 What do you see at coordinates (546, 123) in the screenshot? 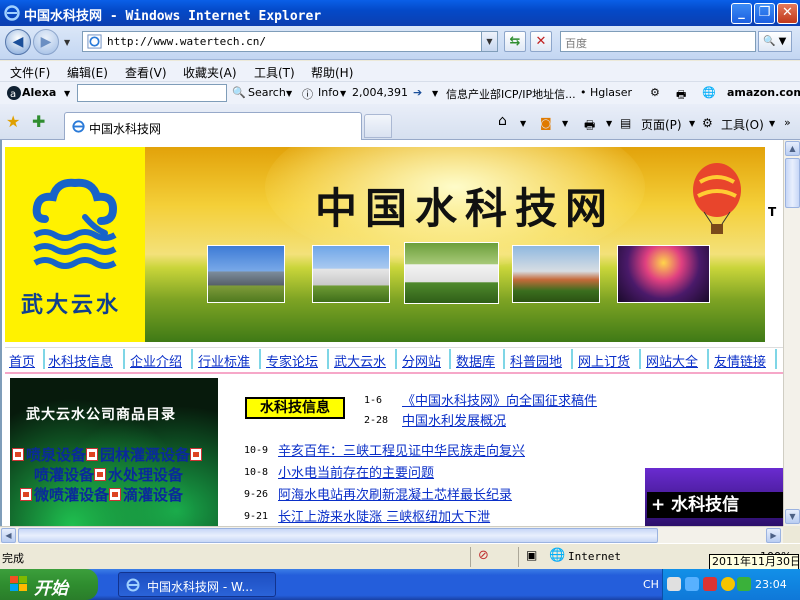
I see `feeds-icon: ◙` at bounding box center [546, 123].